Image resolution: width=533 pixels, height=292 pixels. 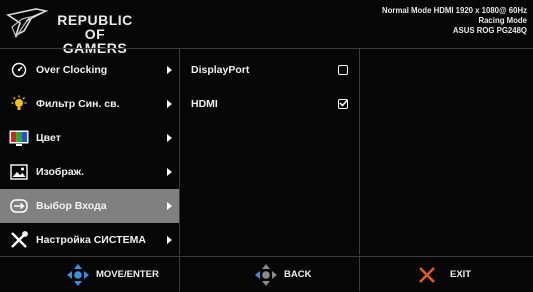 I want to click on status-game-mode: Racing Mode, so click(x=502, y=20).